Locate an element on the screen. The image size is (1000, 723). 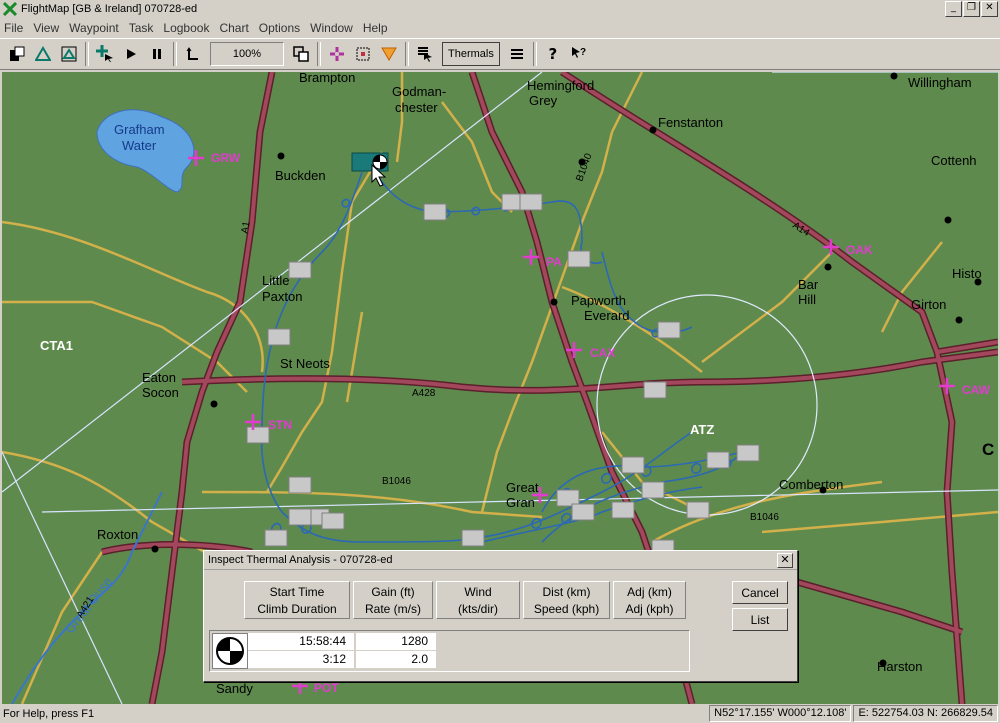
triangle-icon is located at coordinates (43, 53).